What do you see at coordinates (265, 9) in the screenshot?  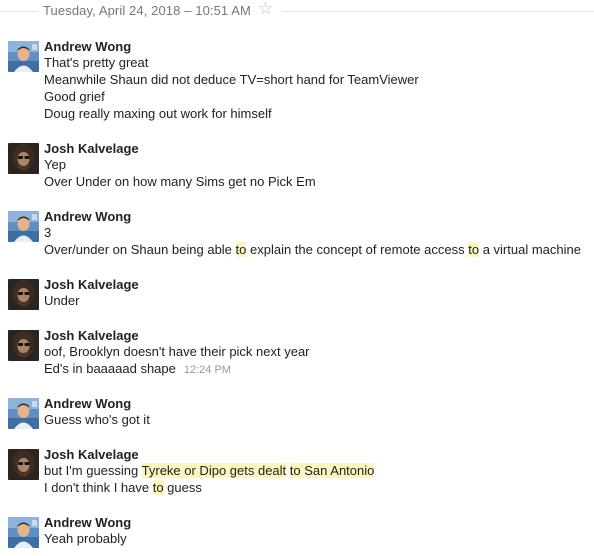 I see `star-icon: ☆` at bounding box center [265, 9].